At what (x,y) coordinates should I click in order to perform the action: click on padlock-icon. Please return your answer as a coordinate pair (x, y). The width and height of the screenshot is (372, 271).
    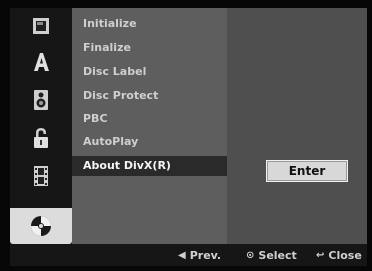
    Looking at the image, I should click on (41, 138).